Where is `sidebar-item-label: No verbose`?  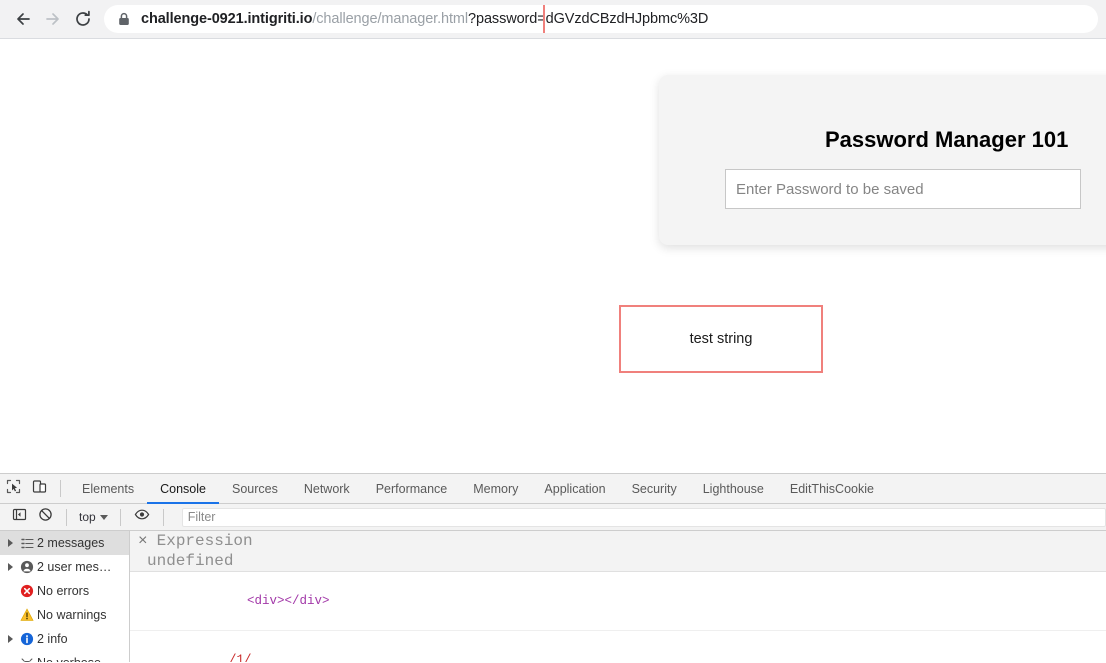 sidebar-item-label: No verbose is located at coordinates (69, 659).